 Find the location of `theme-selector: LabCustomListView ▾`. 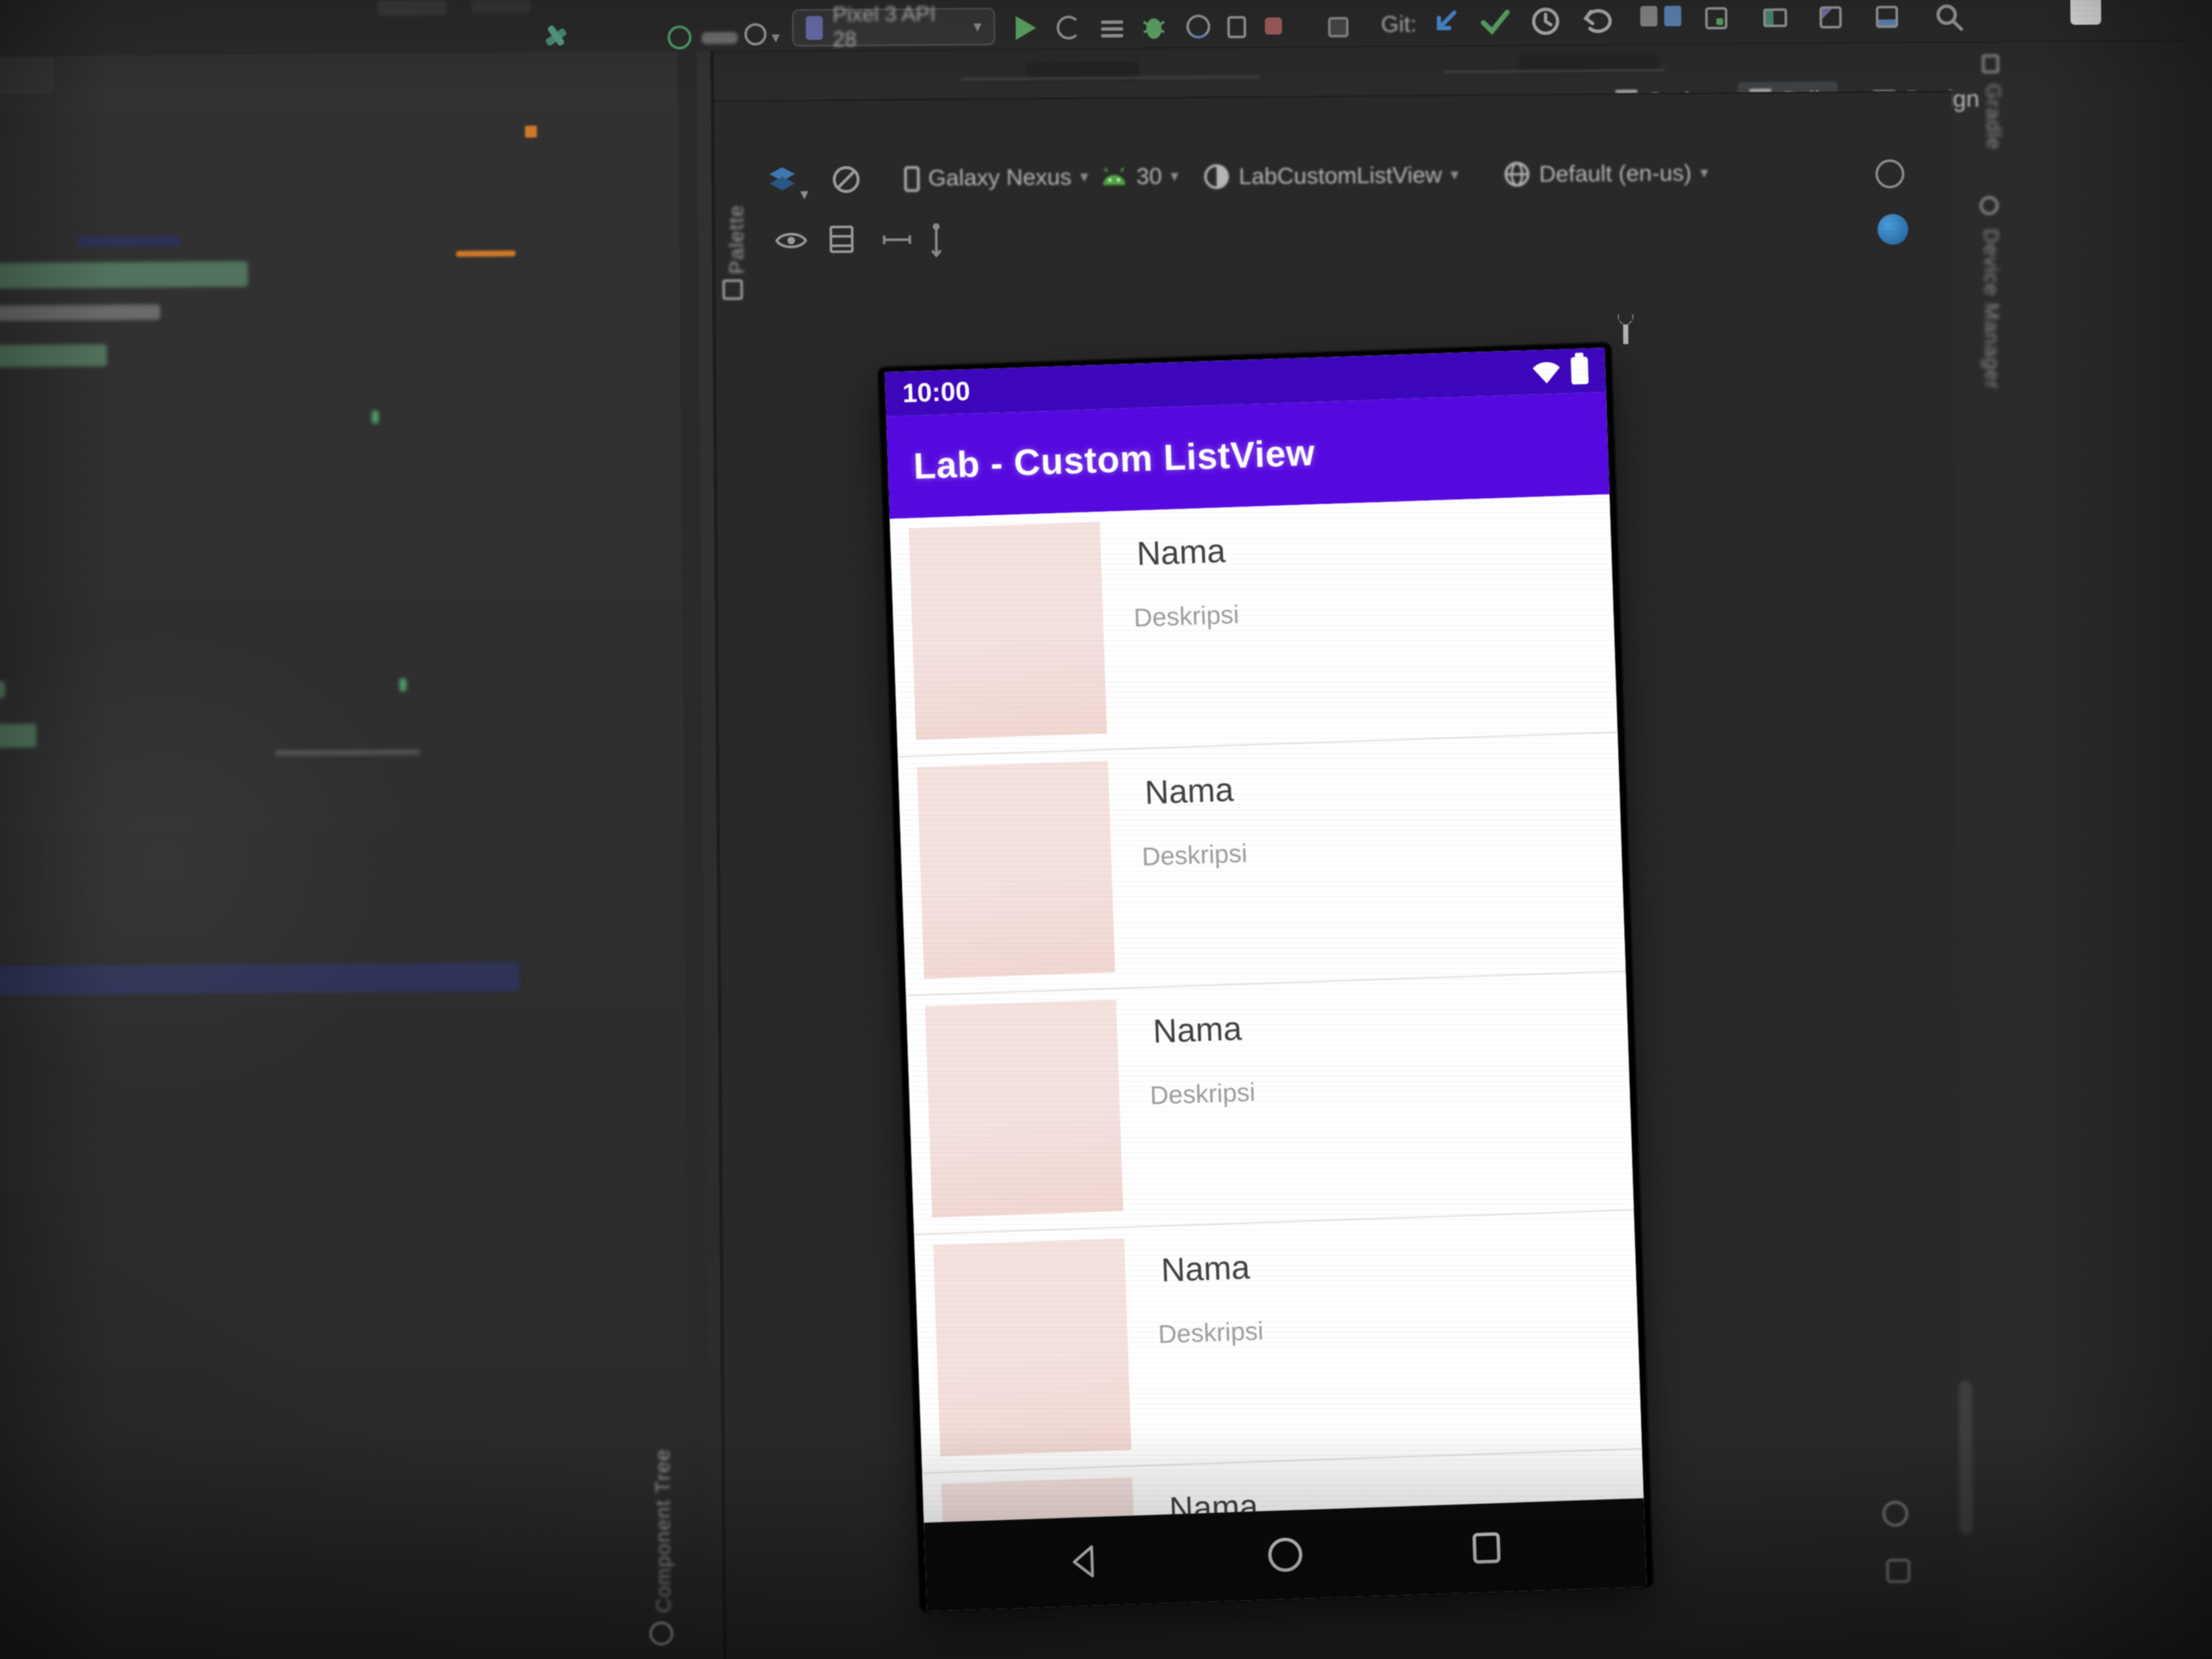

theme-selector: LabCustomListView ▾ is located at coordinates (1330, 175).